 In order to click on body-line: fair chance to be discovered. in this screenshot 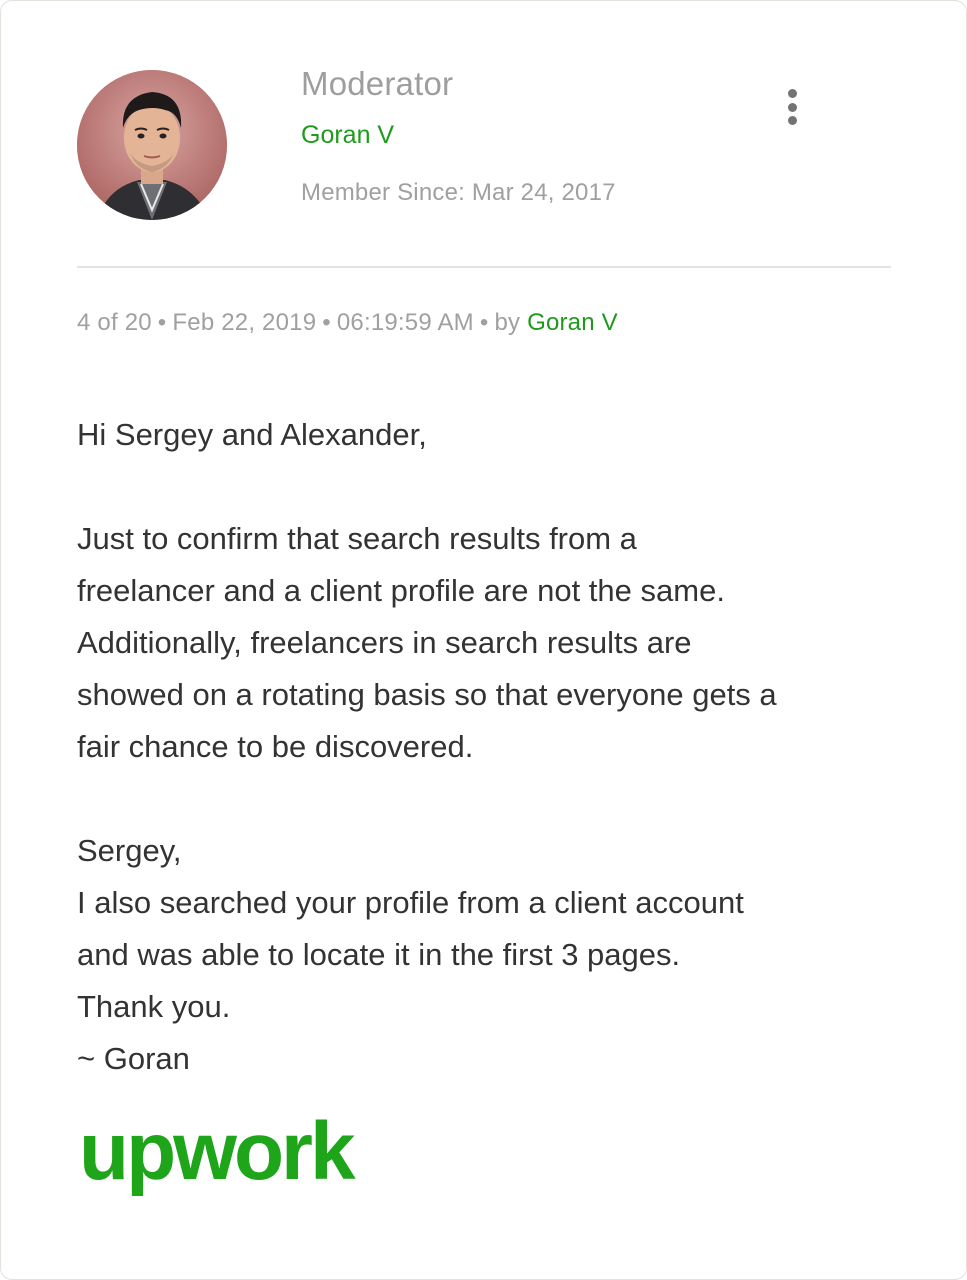, I will do `click(275, 746)`.